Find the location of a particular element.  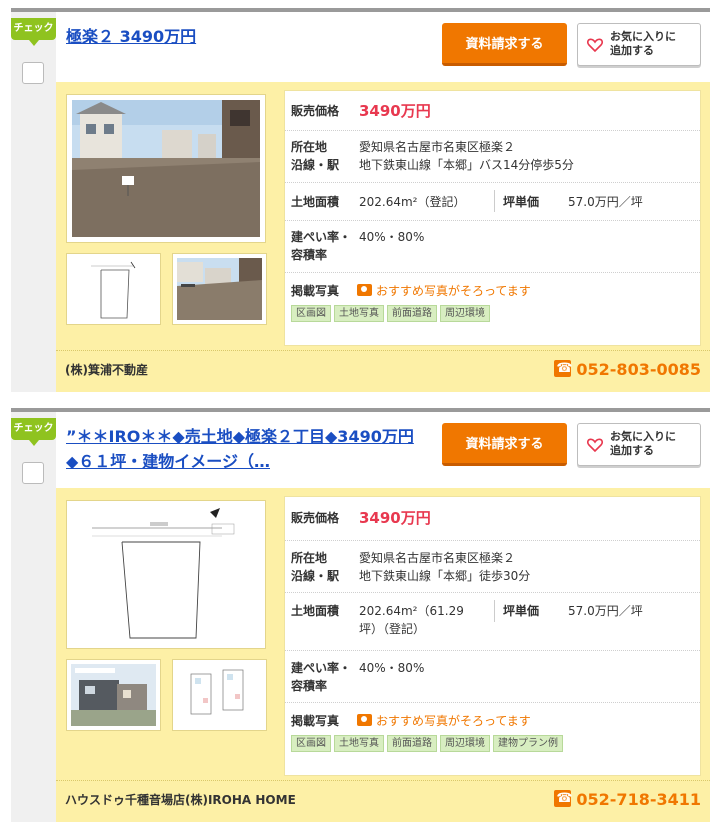

land-photo is located at coordinates (166, 168).